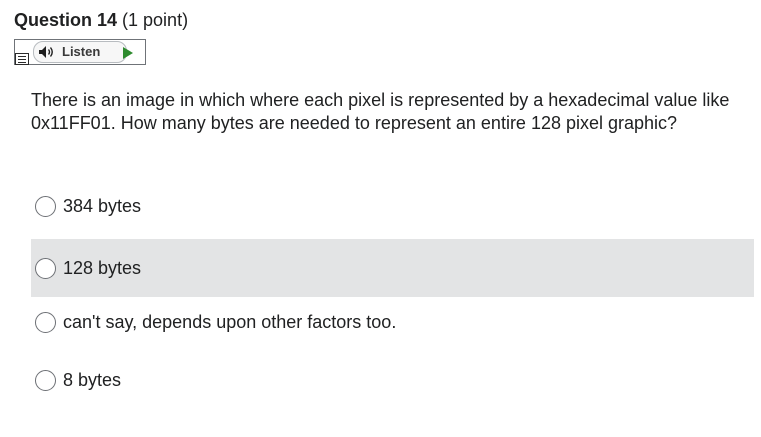 The height and width of the screenshot is (437, 761). I want to click on answer-option-2: 128 bytes, so click(392, 268).